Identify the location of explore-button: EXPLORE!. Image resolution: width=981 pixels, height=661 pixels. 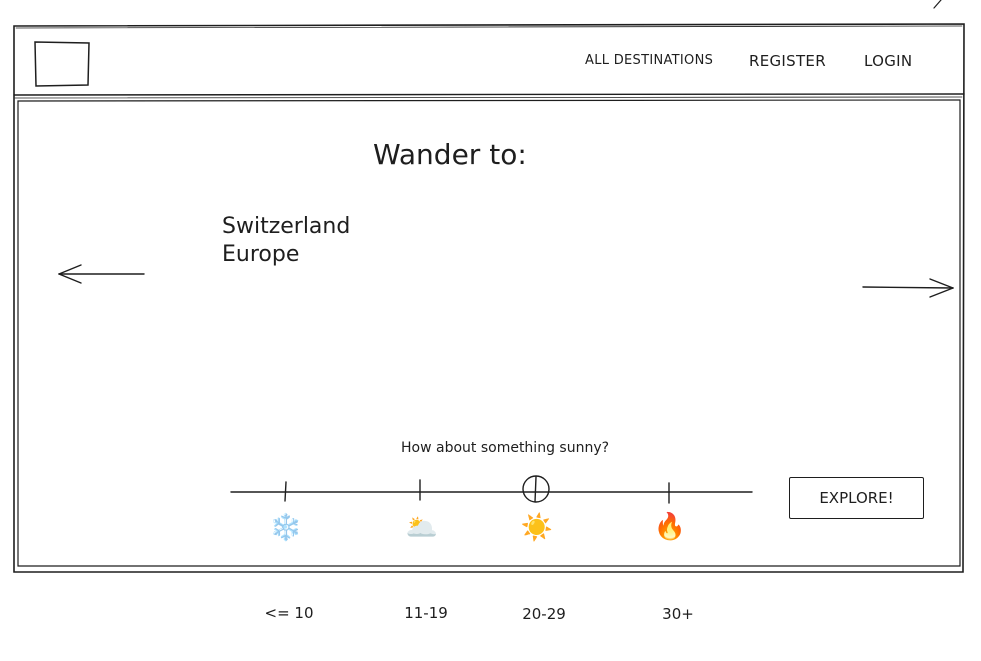
(856, 498).